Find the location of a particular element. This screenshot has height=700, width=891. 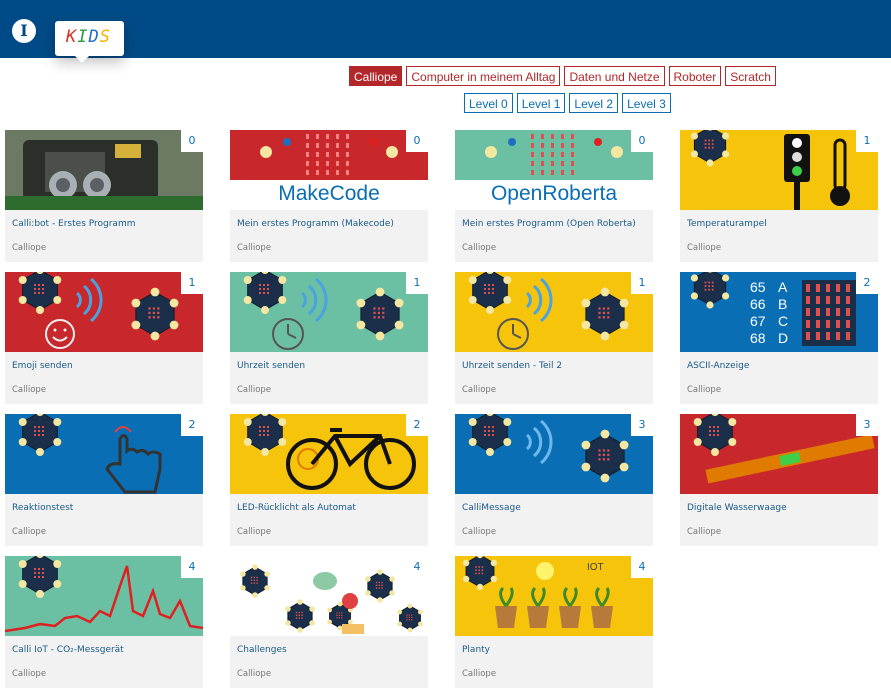

kids-letter: I is located at coordinates (83, 37).